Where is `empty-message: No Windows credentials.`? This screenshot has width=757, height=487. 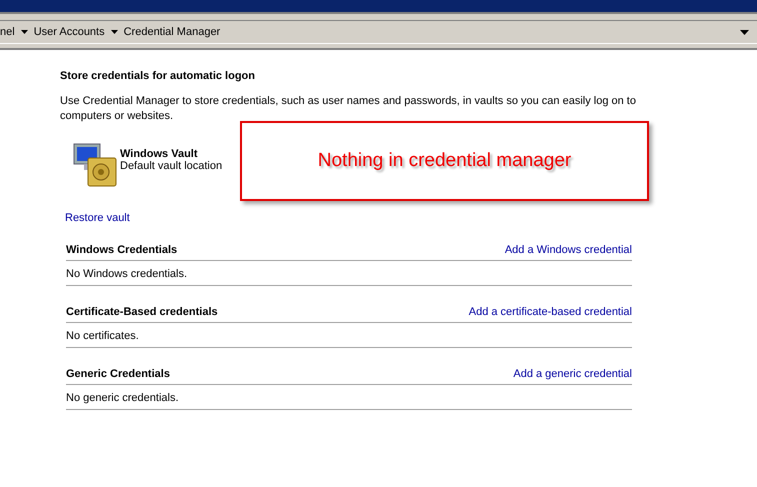 empty-message: No Windows credentials. is located at coordinates (127, 274).